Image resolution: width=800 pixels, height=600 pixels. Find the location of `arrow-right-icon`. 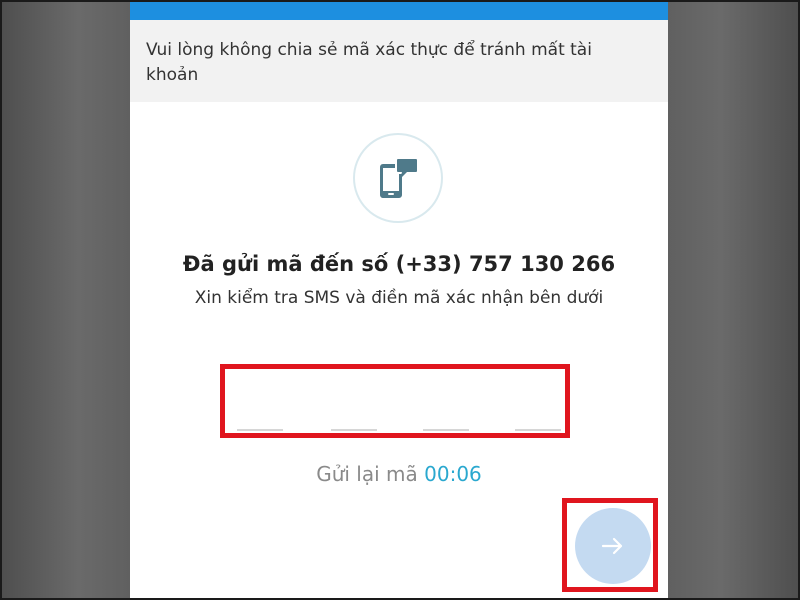

arrow-right-icon is located at coordinates (612, 546).